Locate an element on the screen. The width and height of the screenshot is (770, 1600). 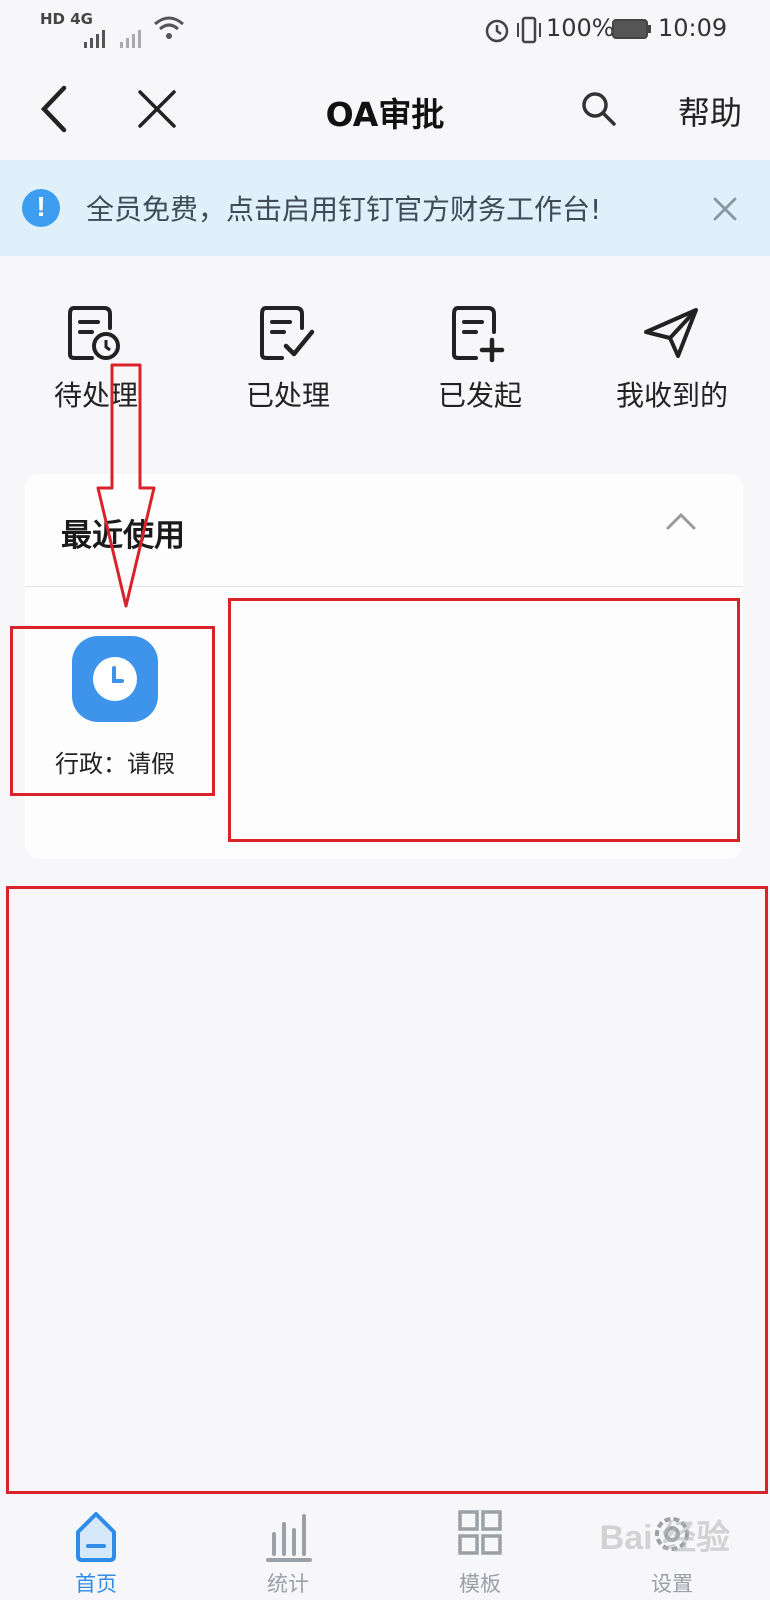
vibrate-icon is located at coordinates (529, 30).